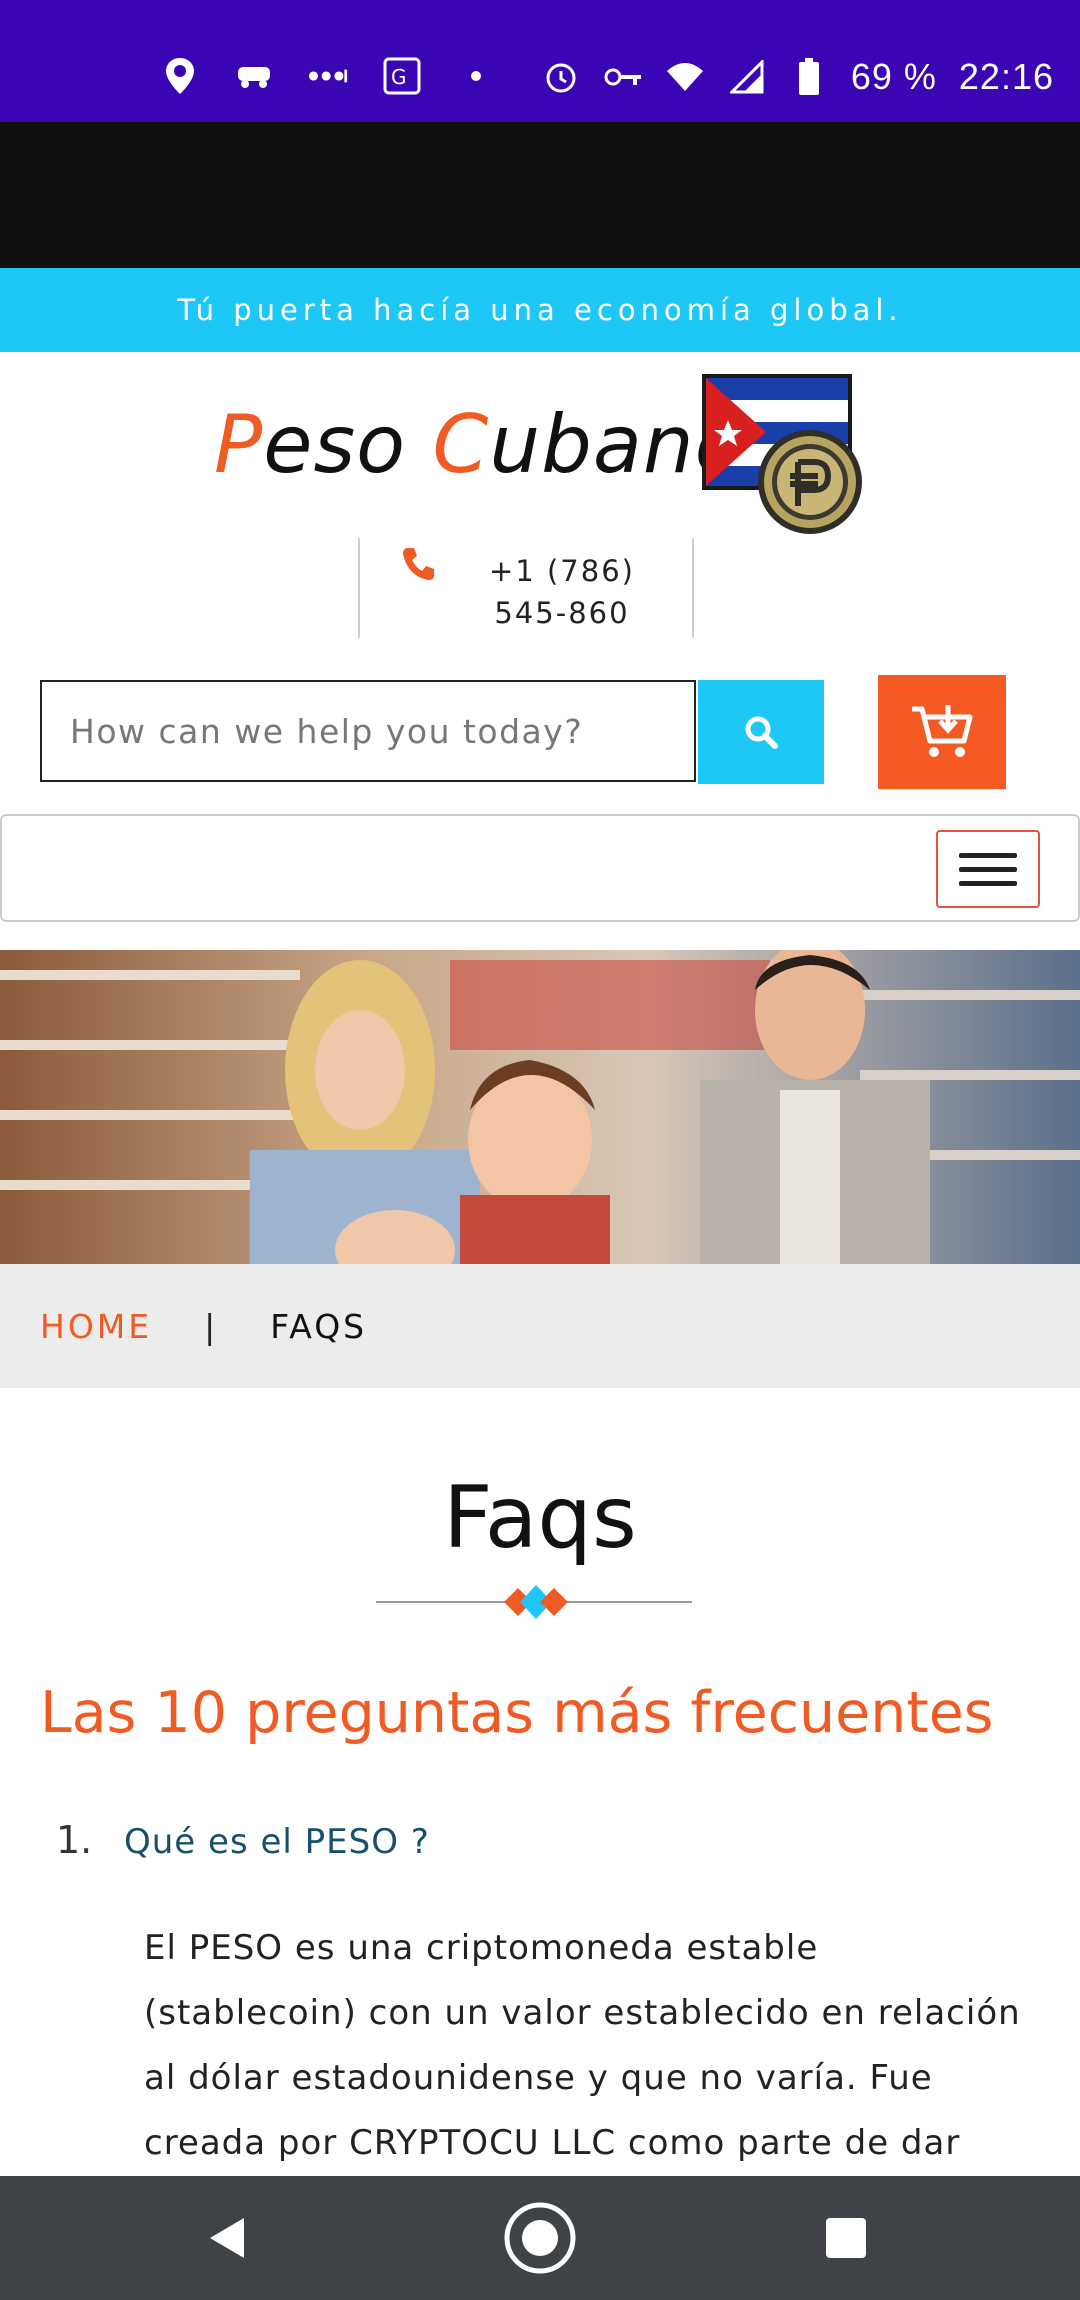  I want to click on back-icon, so click(228, 2238).